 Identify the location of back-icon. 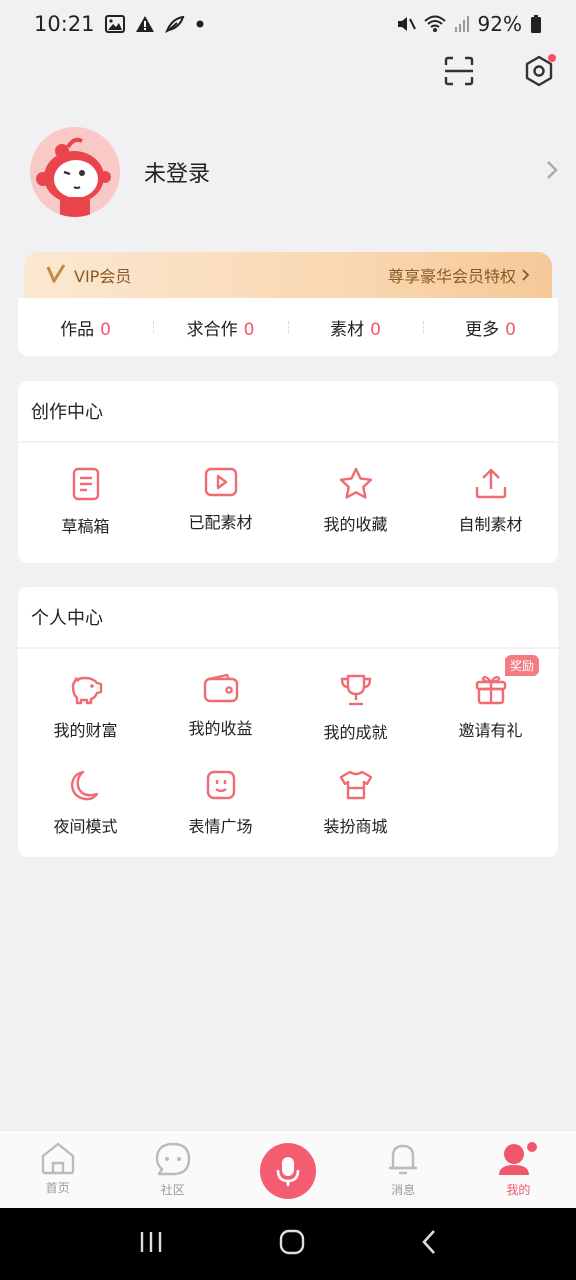
(429, 1242).